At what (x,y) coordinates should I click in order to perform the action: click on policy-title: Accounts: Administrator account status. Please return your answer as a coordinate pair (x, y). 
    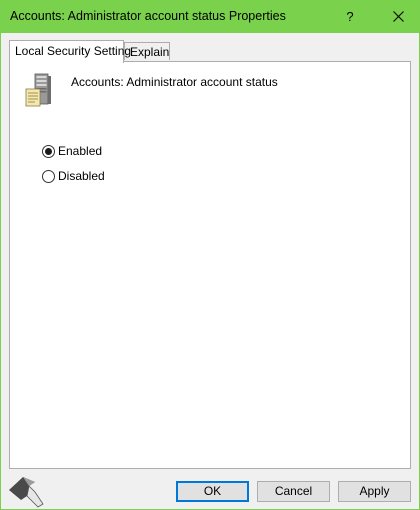
    Looking at the image, I should click on (174, 82).